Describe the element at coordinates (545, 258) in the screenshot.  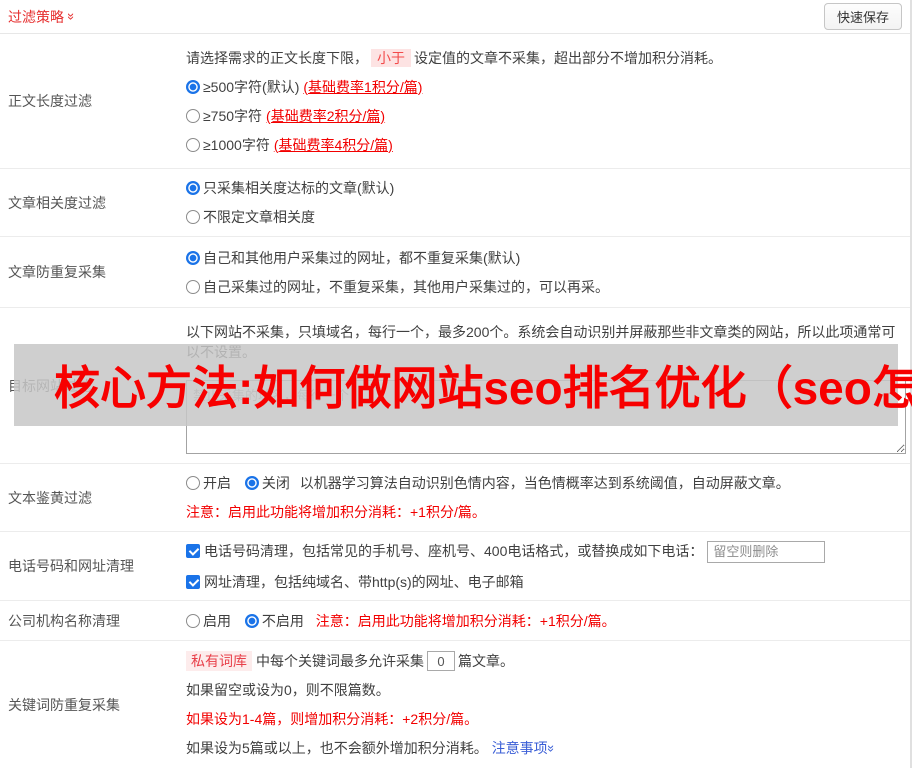
I see `dedup-option-global: 自己和其他用户采集过的网址，都不重复采集(默认)` at that location.